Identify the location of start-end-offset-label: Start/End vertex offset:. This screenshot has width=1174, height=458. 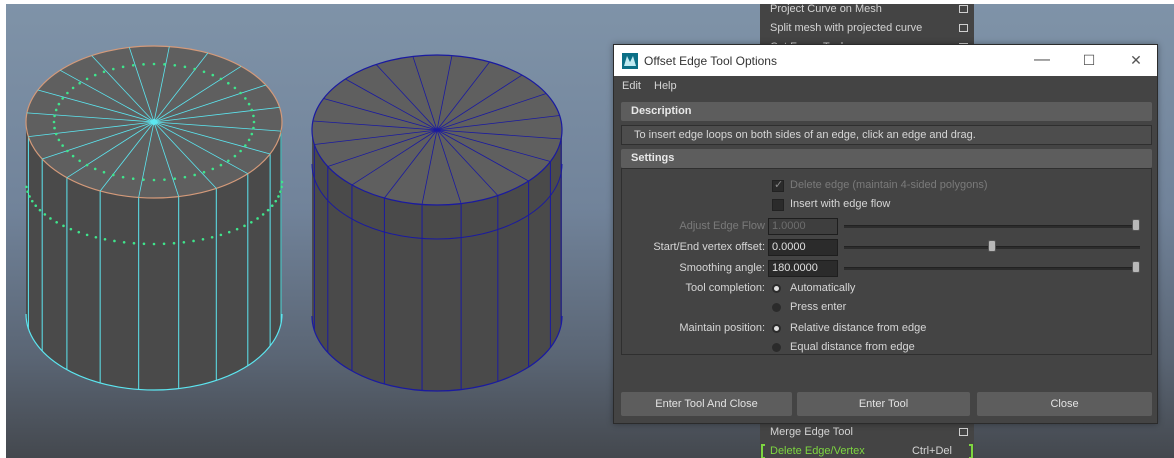
(709, 247).